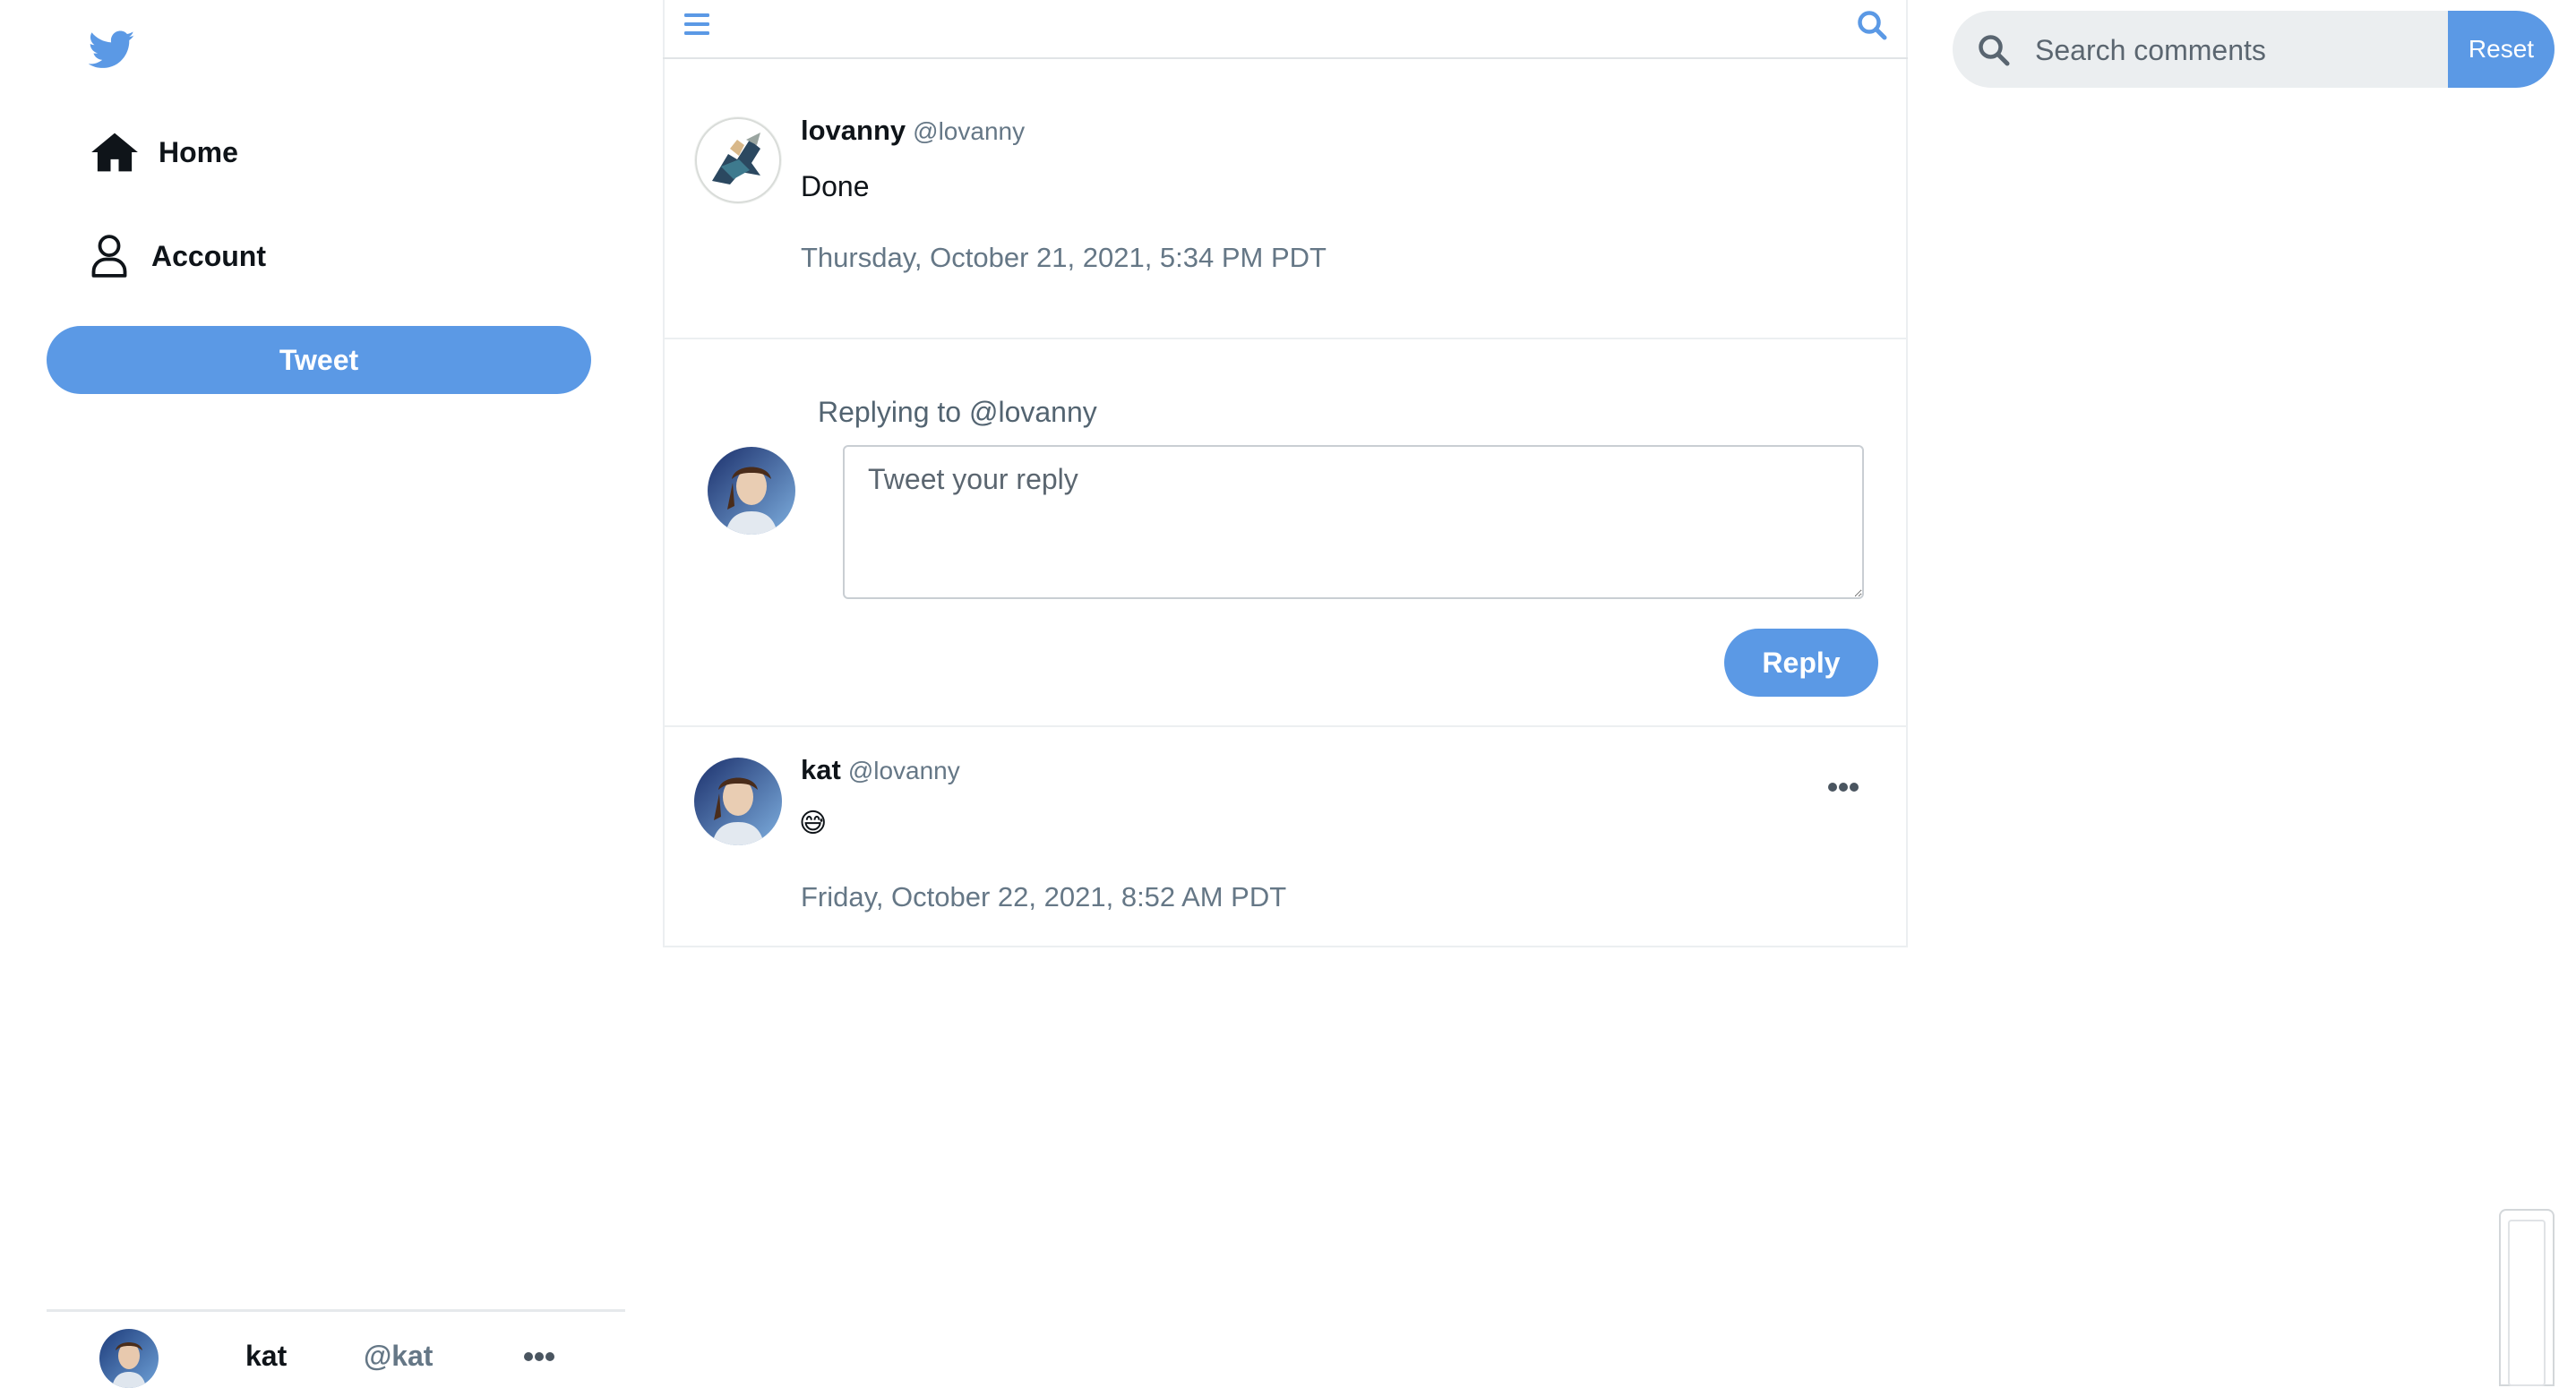  I want to click on tweet-author-name: lovanny, so click(853, 130).